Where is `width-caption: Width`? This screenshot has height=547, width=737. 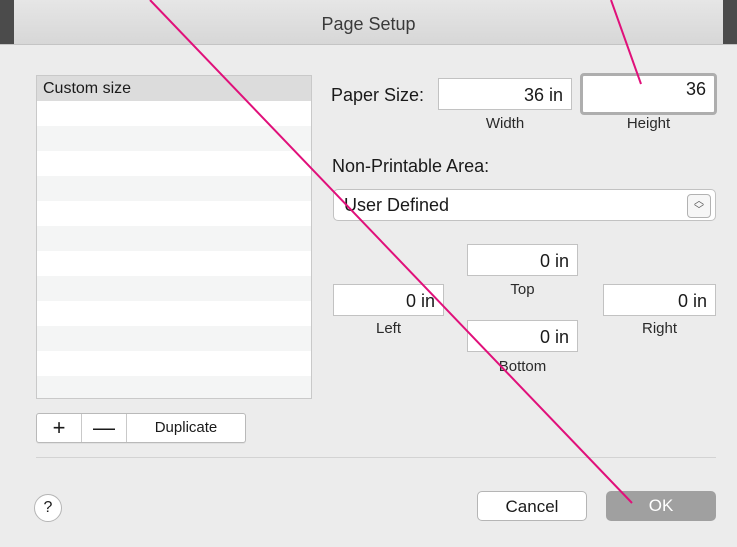
width-caption: Width is located at coordinates (505, 123).